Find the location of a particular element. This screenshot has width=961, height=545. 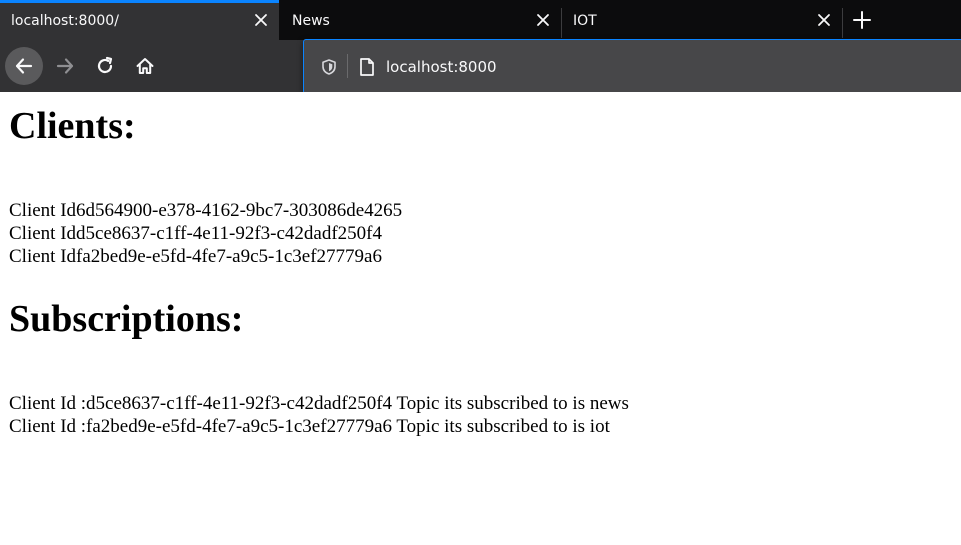

home-button is located at coordinates (145, 66).